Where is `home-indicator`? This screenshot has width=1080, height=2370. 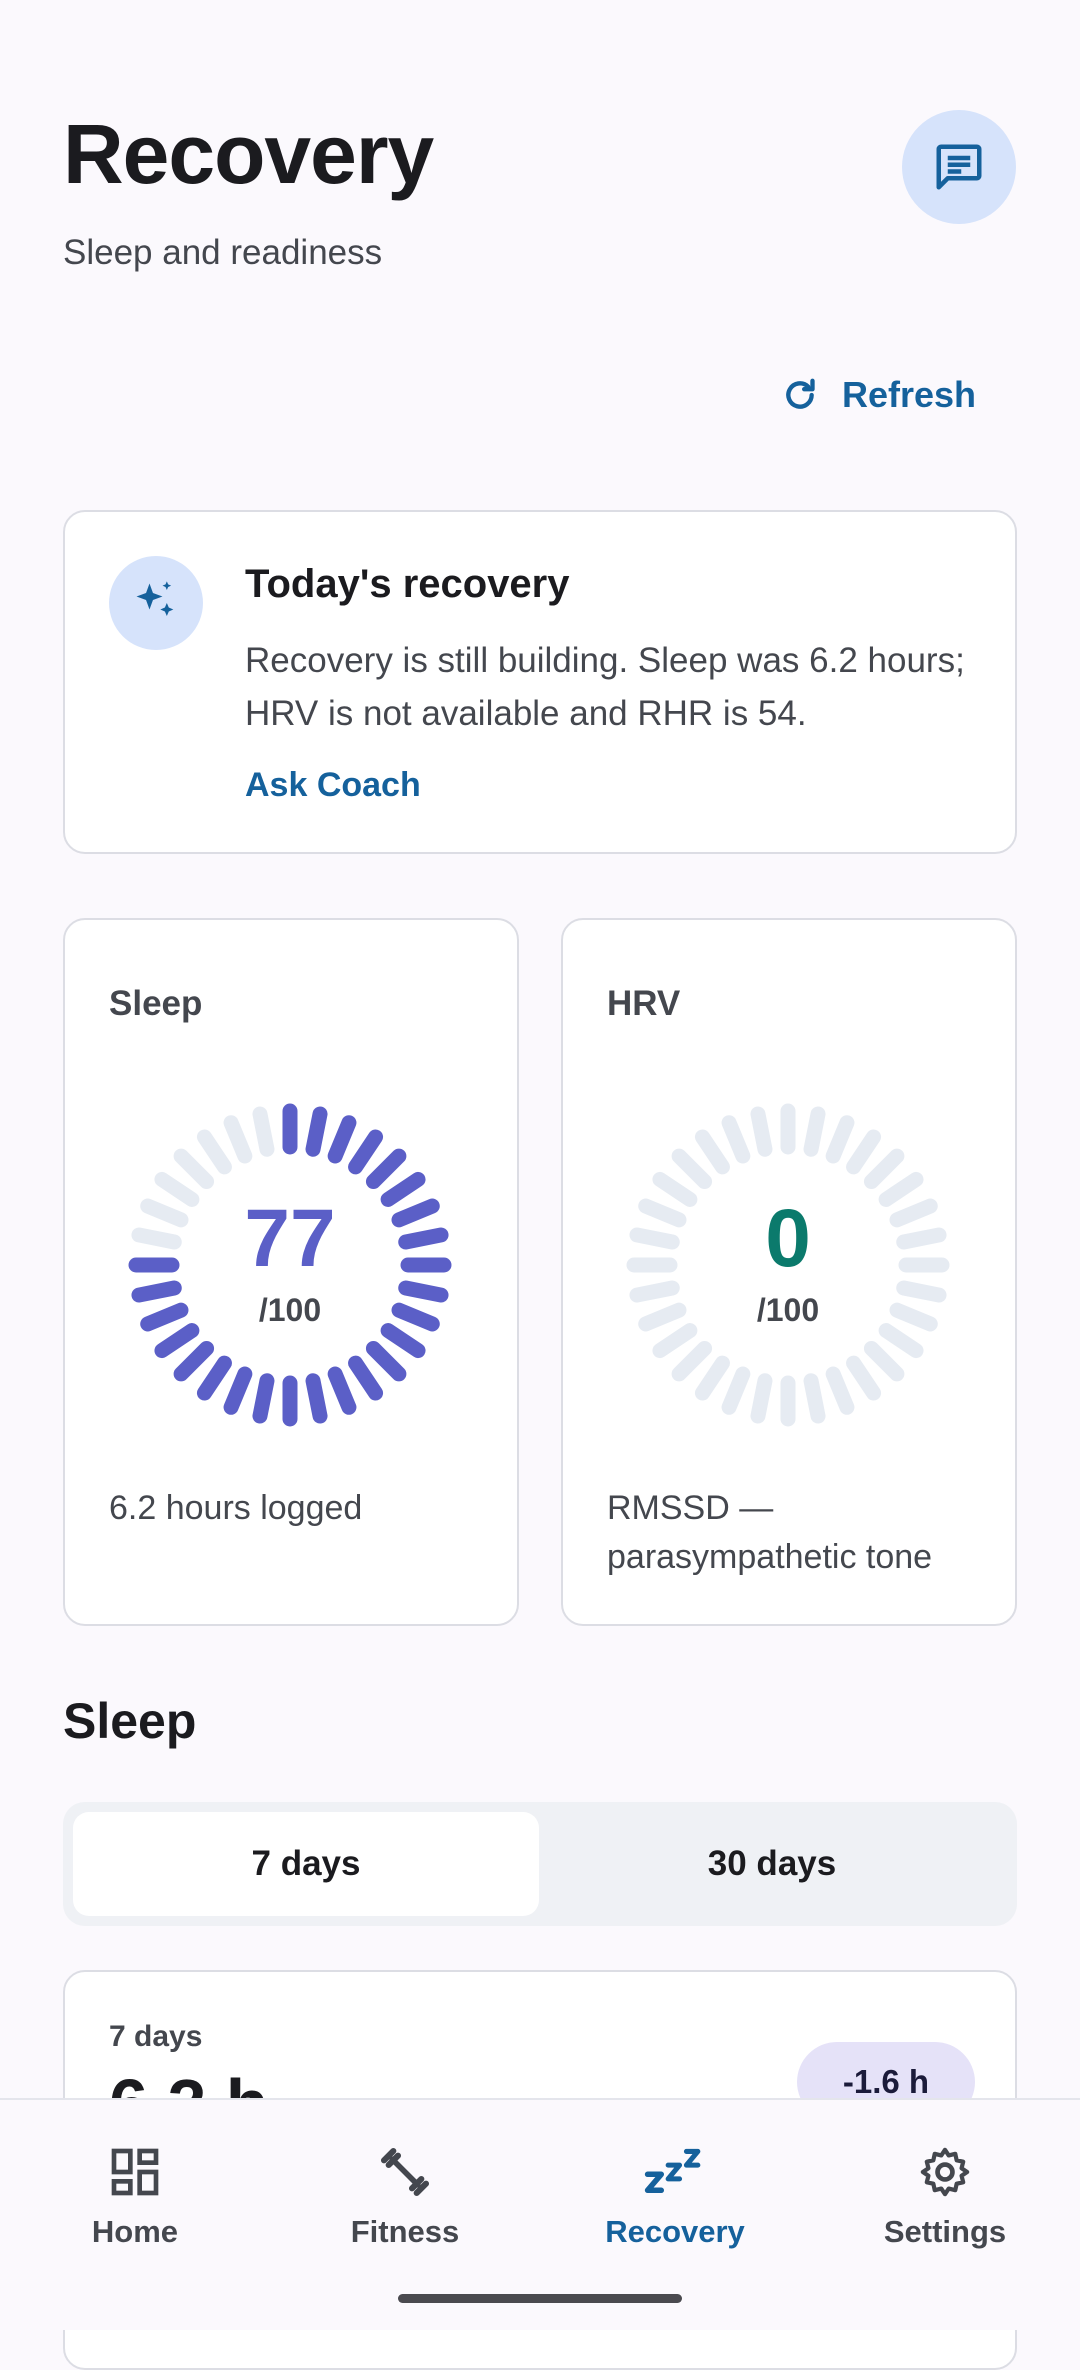 home-indicator is located at coordinates (540, 2298).